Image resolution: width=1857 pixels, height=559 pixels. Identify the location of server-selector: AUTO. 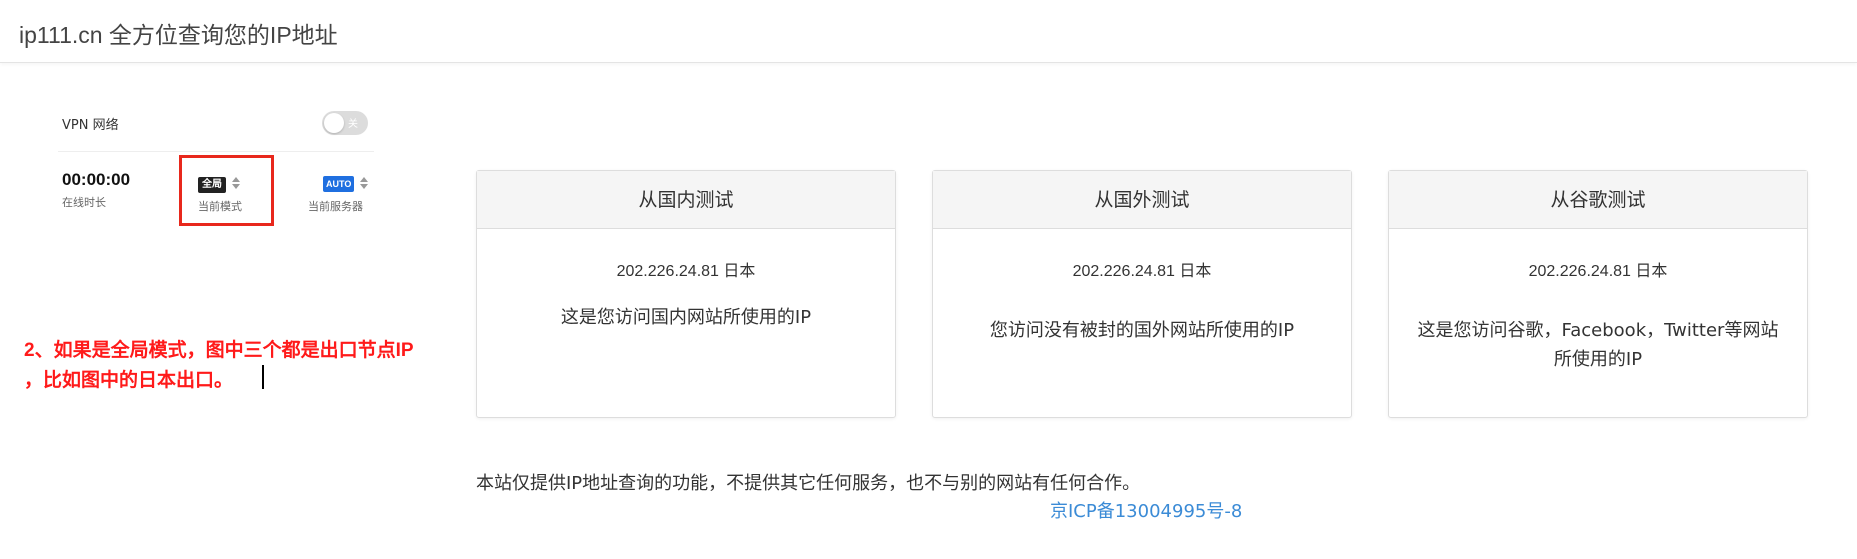
(346, 182).